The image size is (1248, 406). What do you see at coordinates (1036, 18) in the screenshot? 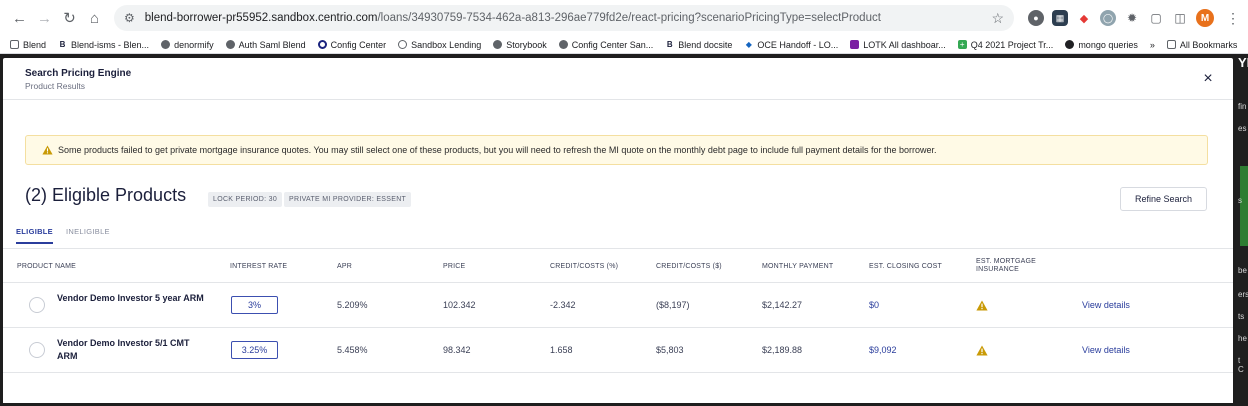
I see `extension-icon: ●` at bounding box center [1036, 18].